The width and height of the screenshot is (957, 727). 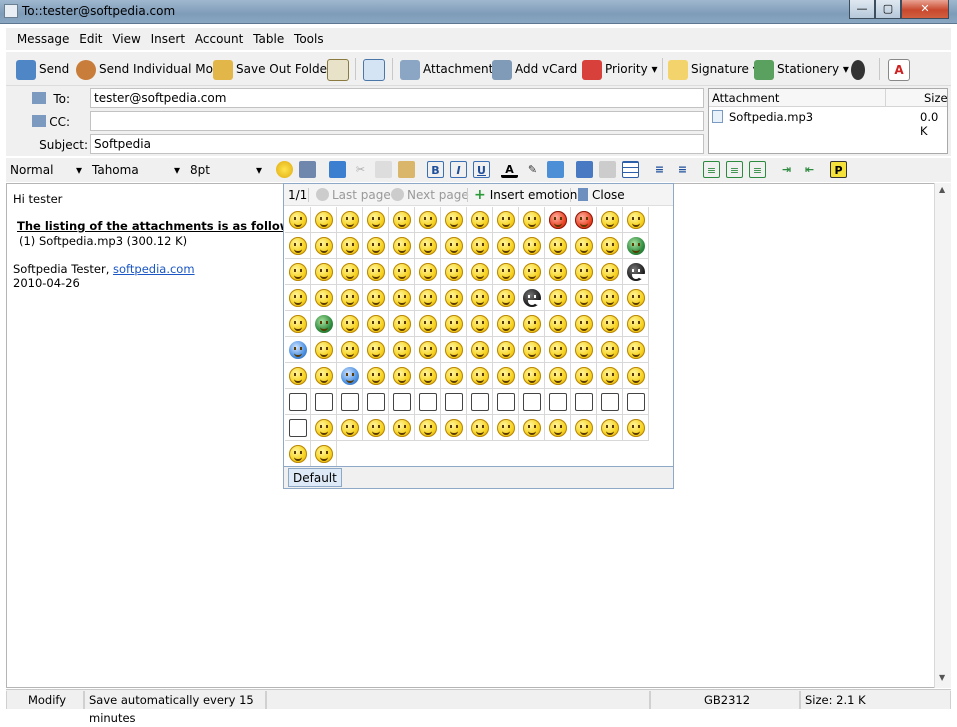 I want to click on highlight-button: ✎, so click(x=532, y=169).